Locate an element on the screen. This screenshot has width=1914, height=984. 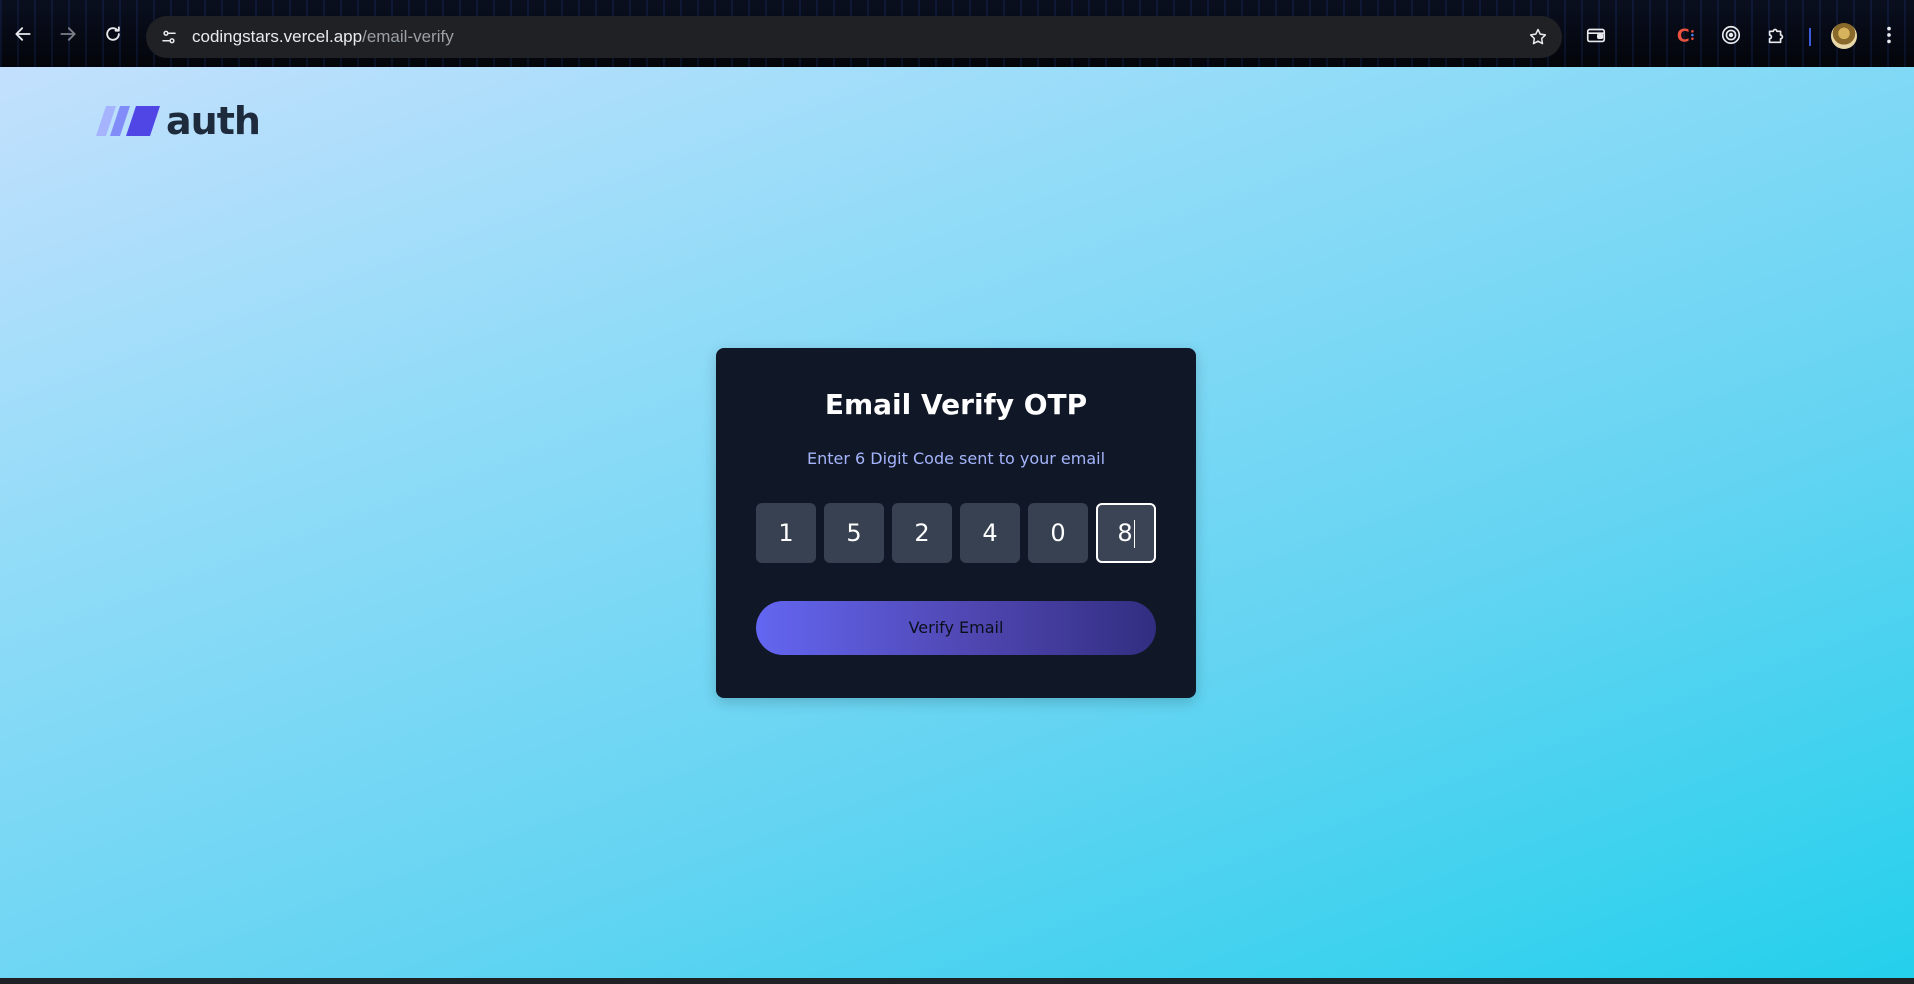
arrow-left-icon is located at coordinates (23, 34).